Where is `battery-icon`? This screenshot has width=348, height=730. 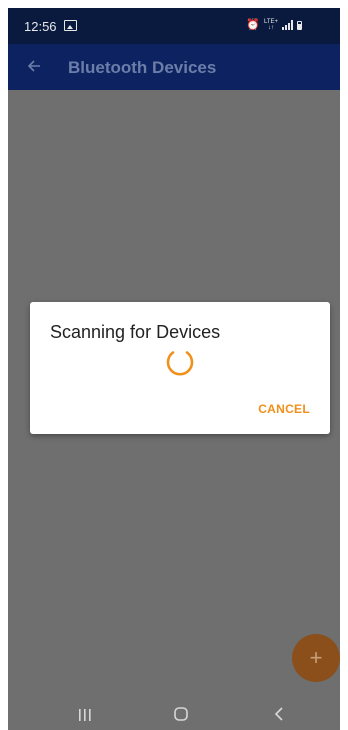 battery-icon is located at coordinates (299, 25).